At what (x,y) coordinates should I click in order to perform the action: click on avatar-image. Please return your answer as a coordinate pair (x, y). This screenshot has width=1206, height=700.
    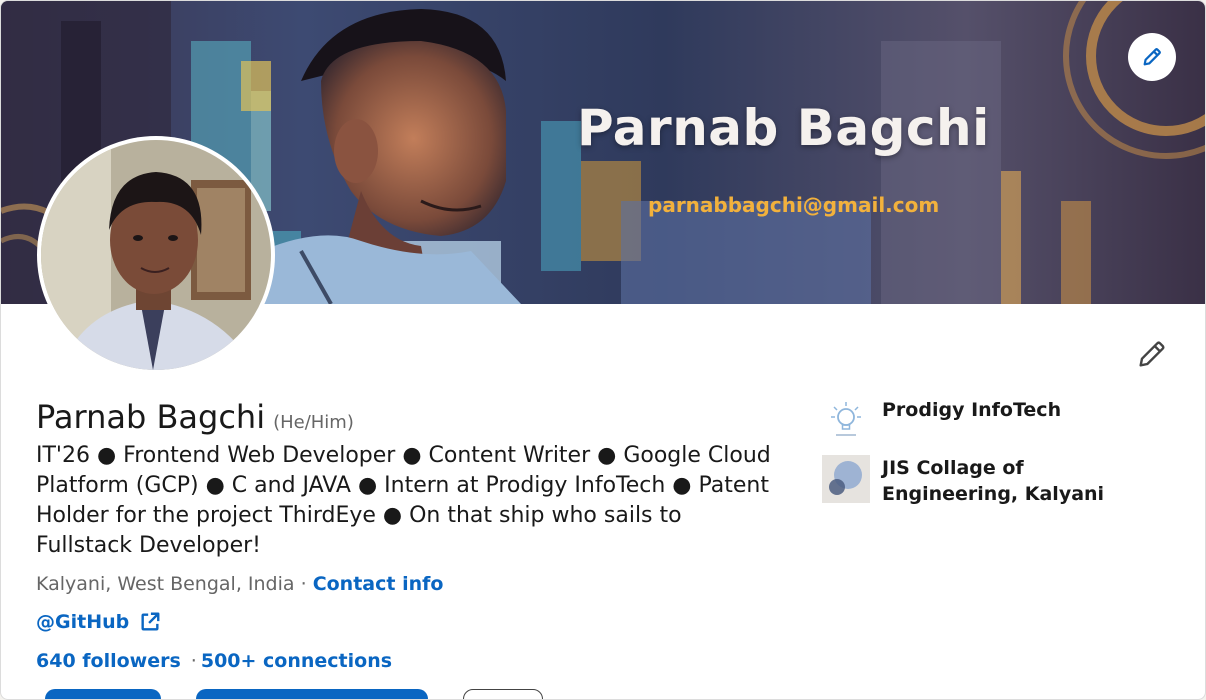
    Looking at the image, I should click on (156, 255).